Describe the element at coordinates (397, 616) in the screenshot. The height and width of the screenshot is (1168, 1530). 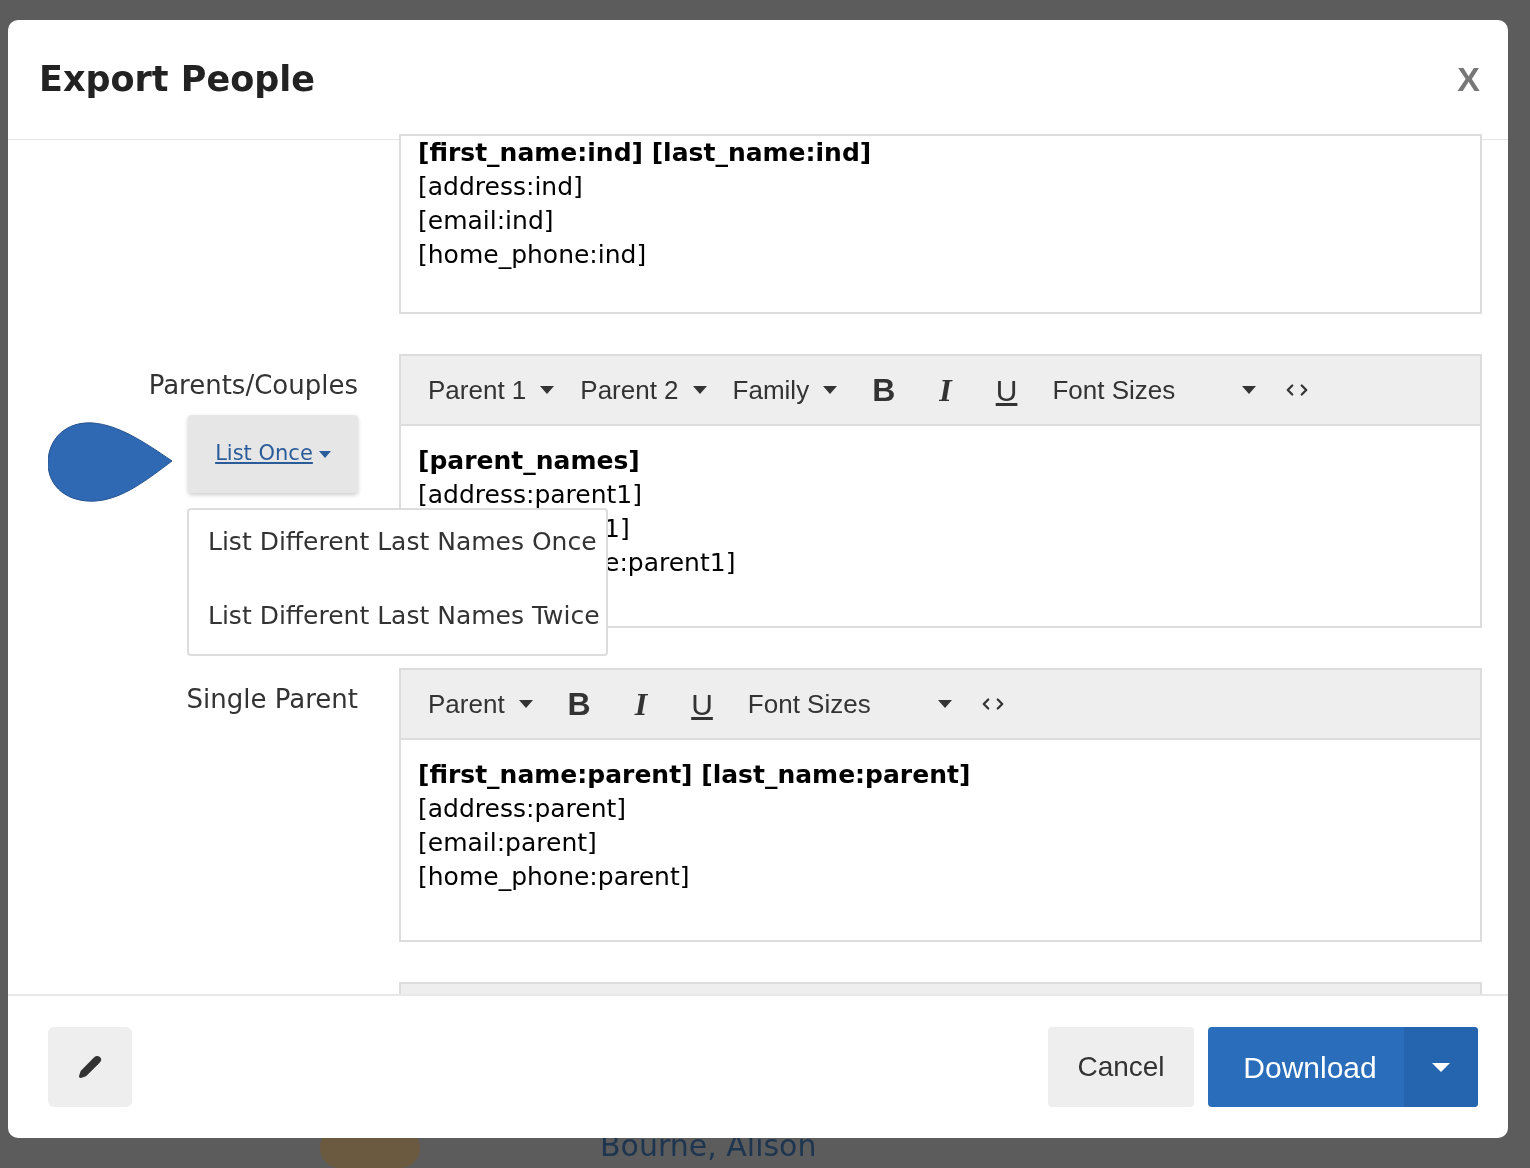
I see `dropdown-menu-item: List Different Last Names Twice` at that location.